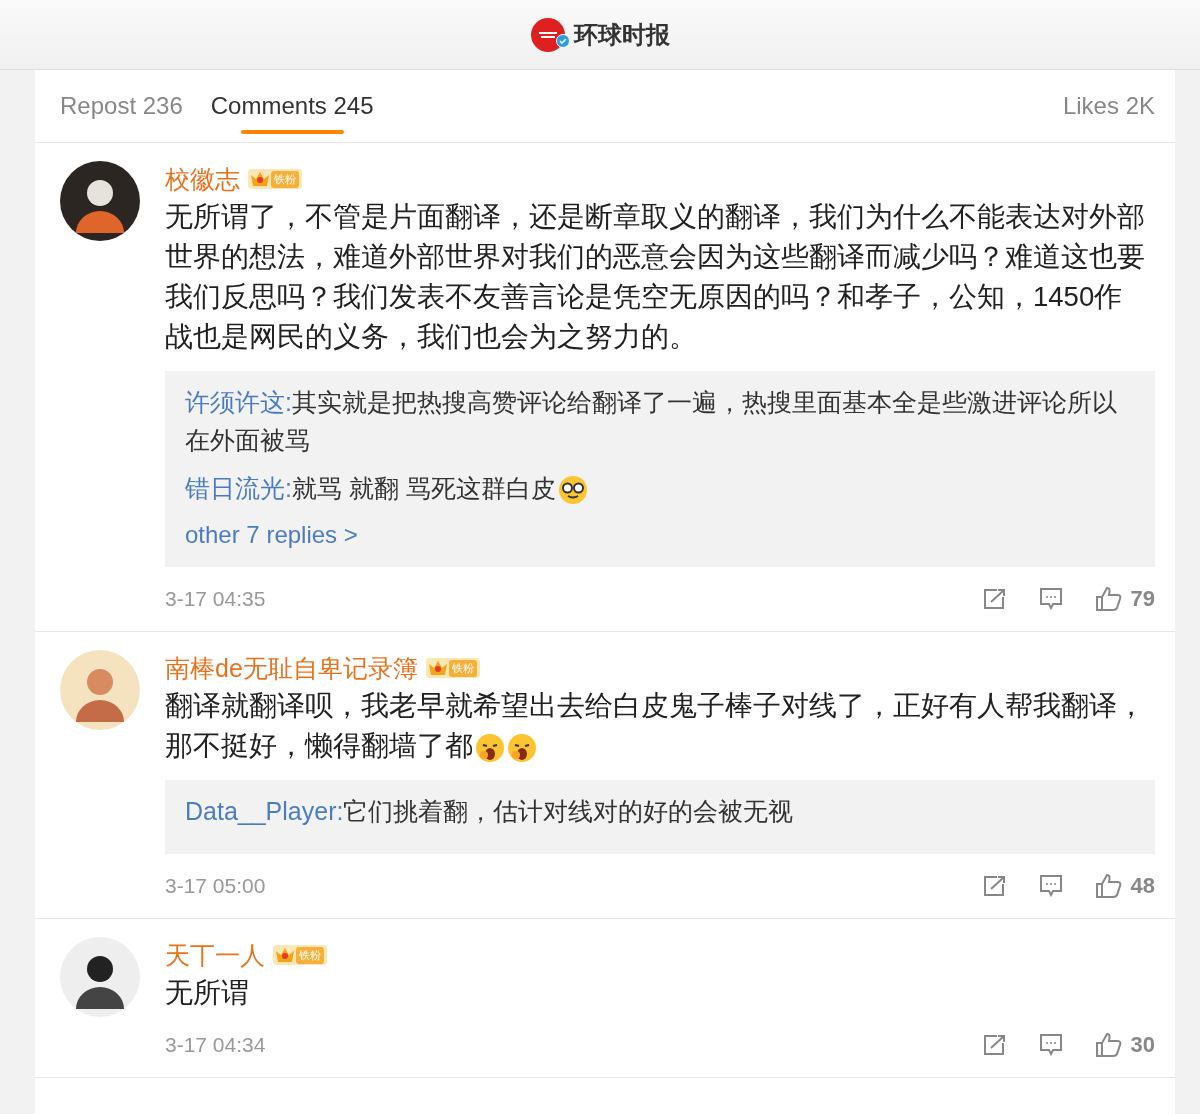 The image size is (1200, 1114). What do you see at coordinates (215, 955) in the screenshot?
I see `user-name: 天丅一人` at bounding box center [215, 955].